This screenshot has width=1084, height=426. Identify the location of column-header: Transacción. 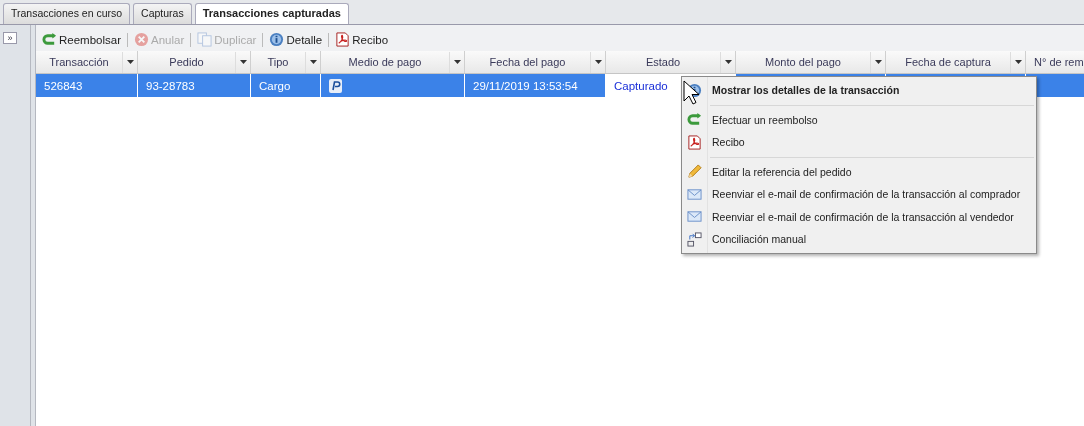
(87, 62).